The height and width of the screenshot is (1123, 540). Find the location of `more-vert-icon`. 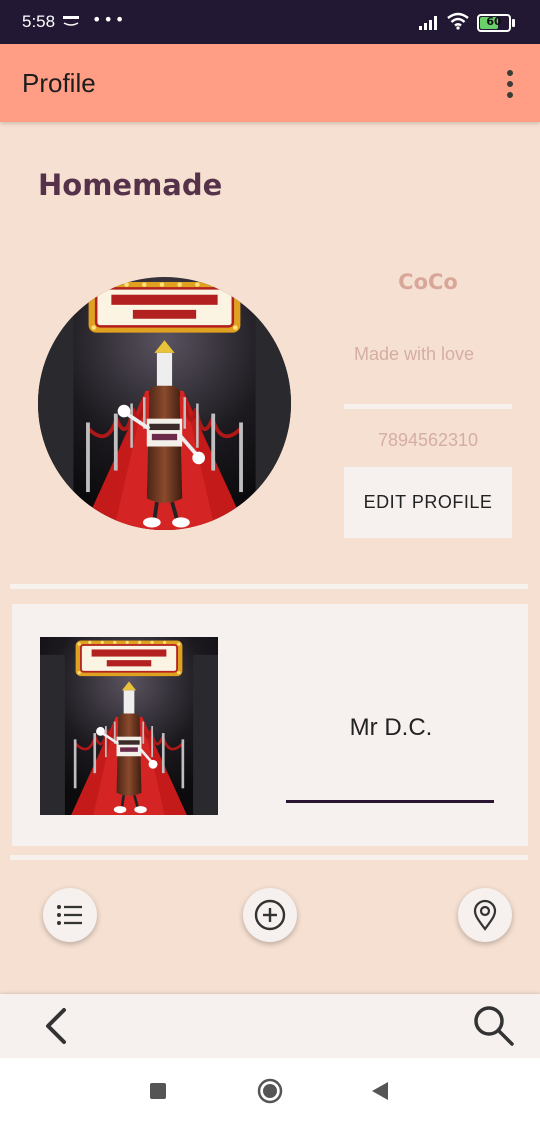

more-vert-icon is located at coordinates (510, 84).